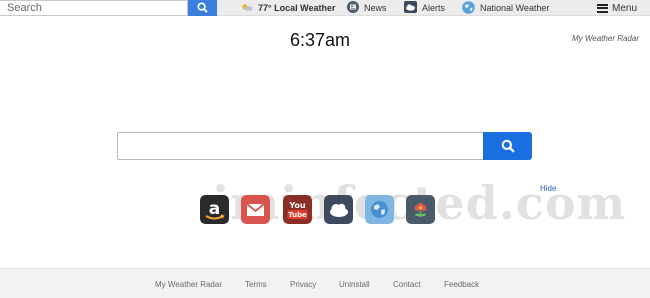 The width and height of the screenshot is (650, 298). I want to click on top-bar: 77° Local Weather News Alerts, so click(325, 8).